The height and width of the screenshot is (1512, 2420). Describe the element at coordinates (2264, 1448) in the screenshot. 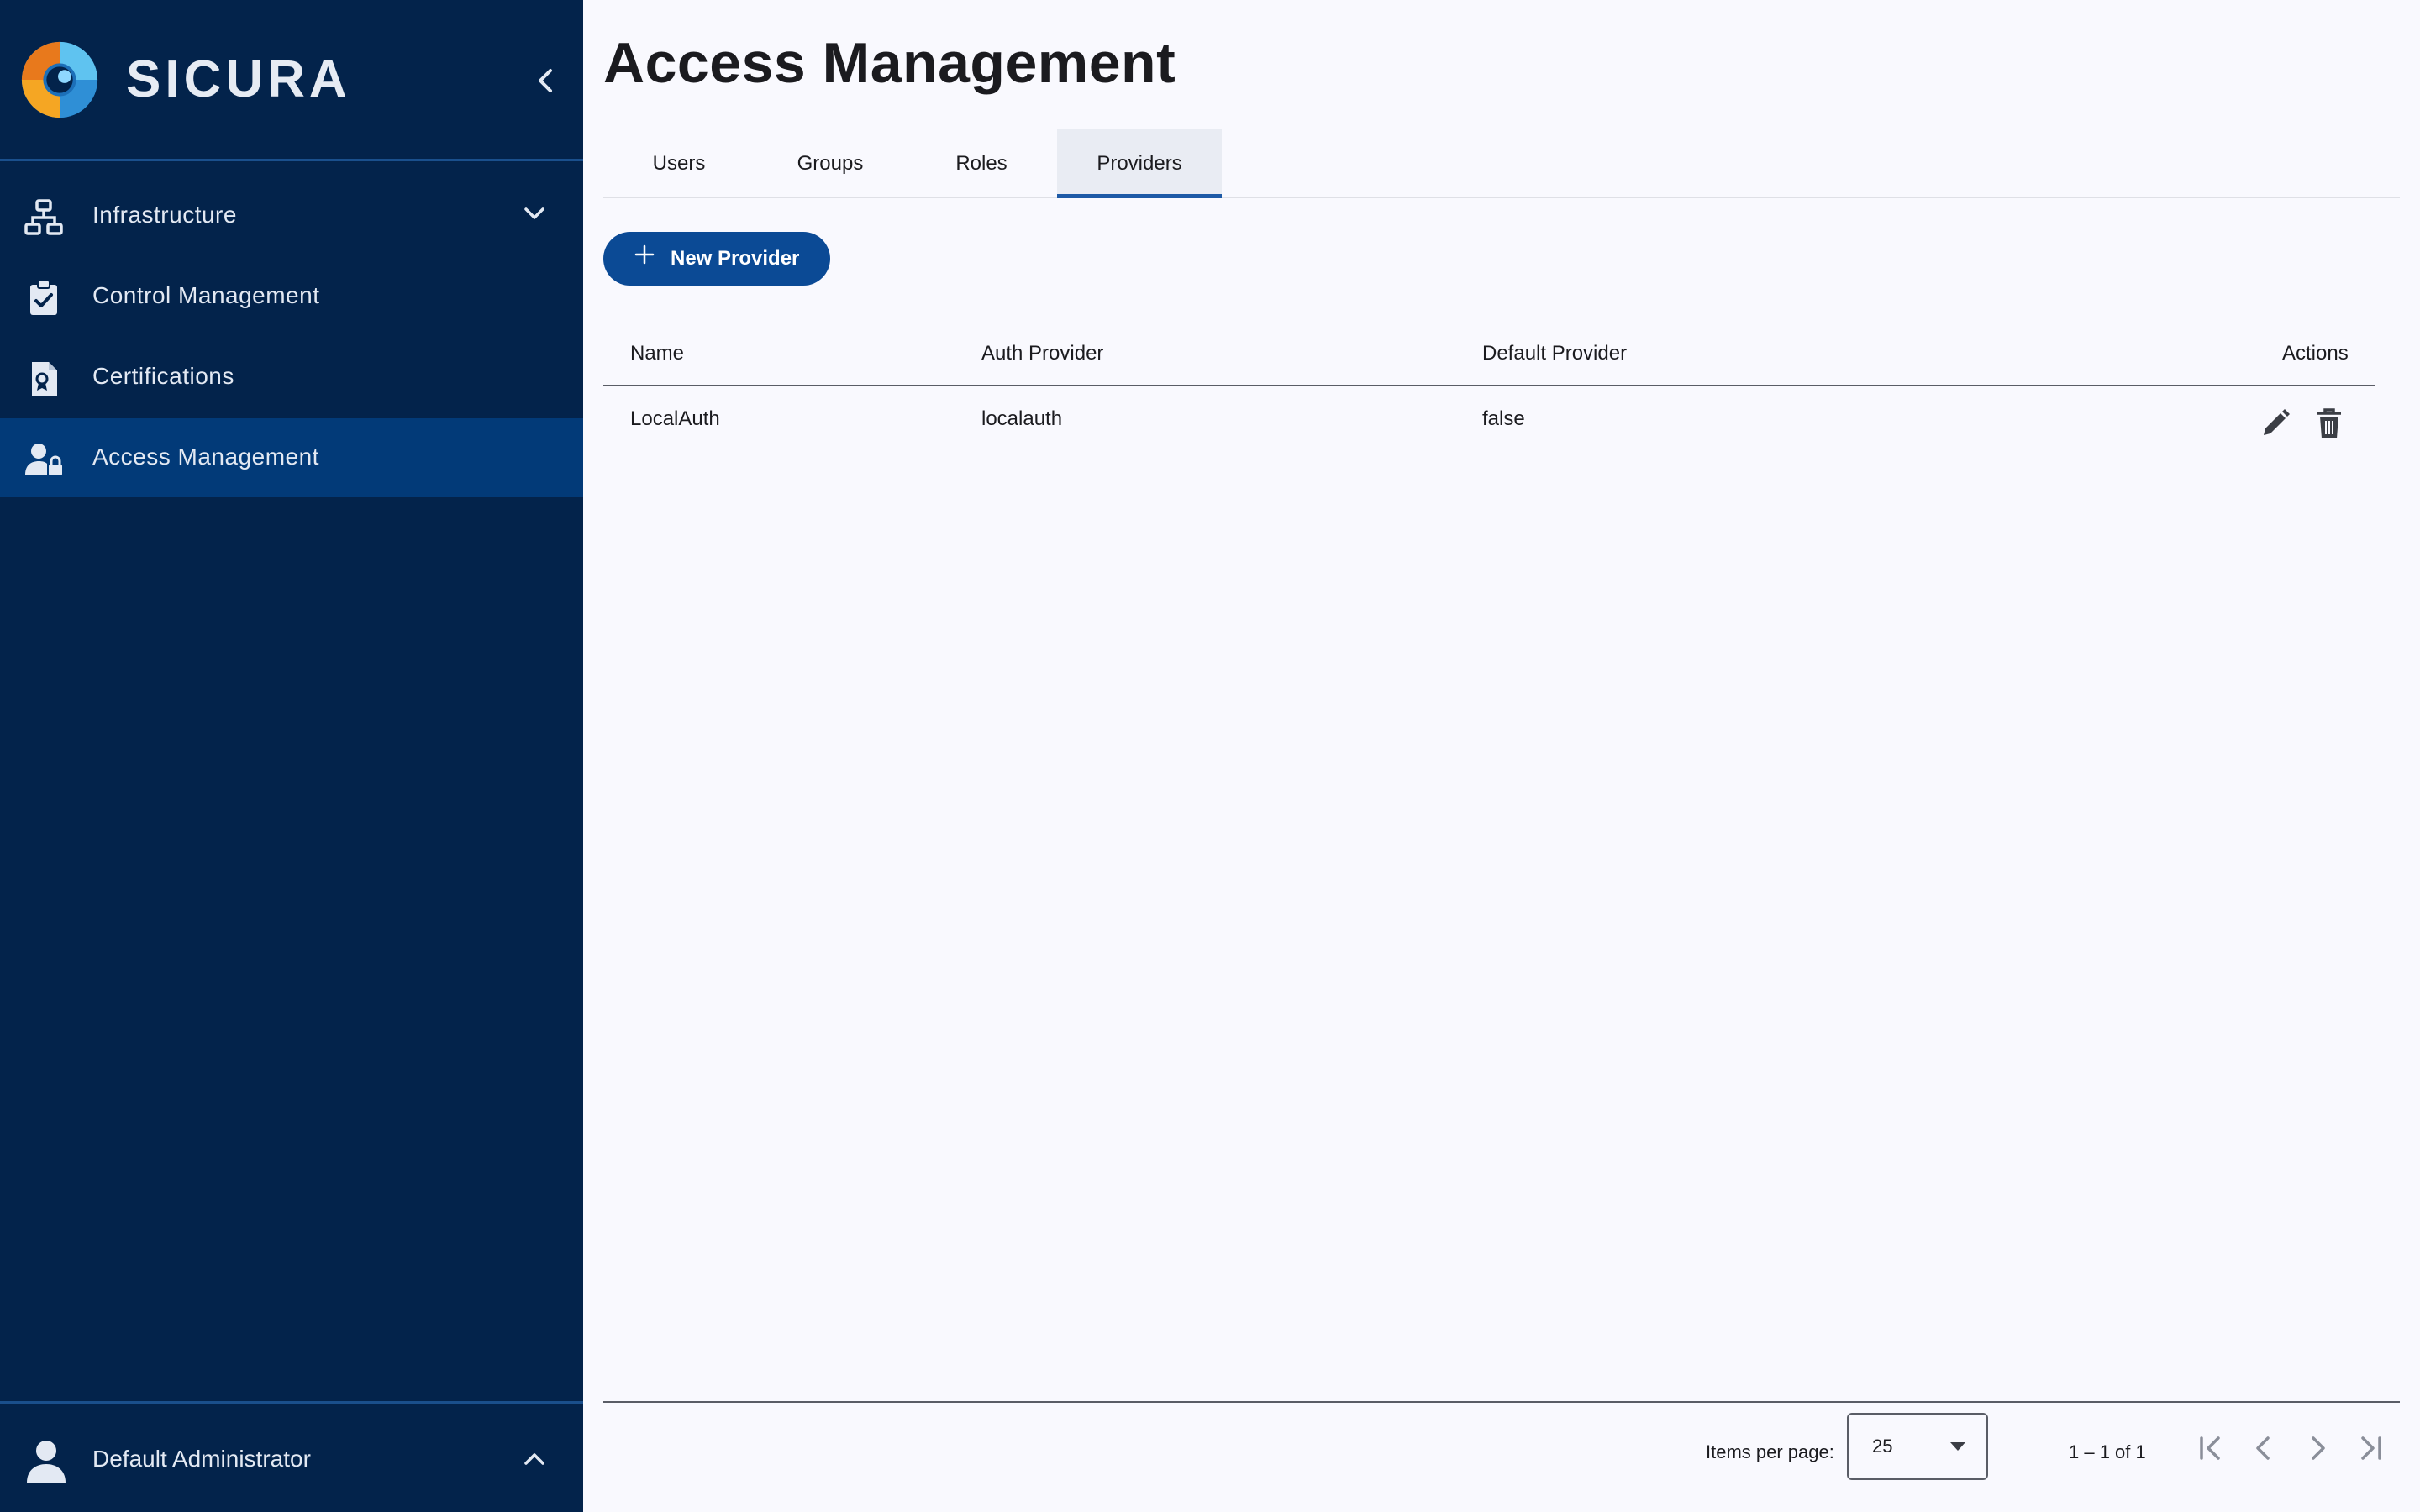

I see `previous-page-icon` at that location.